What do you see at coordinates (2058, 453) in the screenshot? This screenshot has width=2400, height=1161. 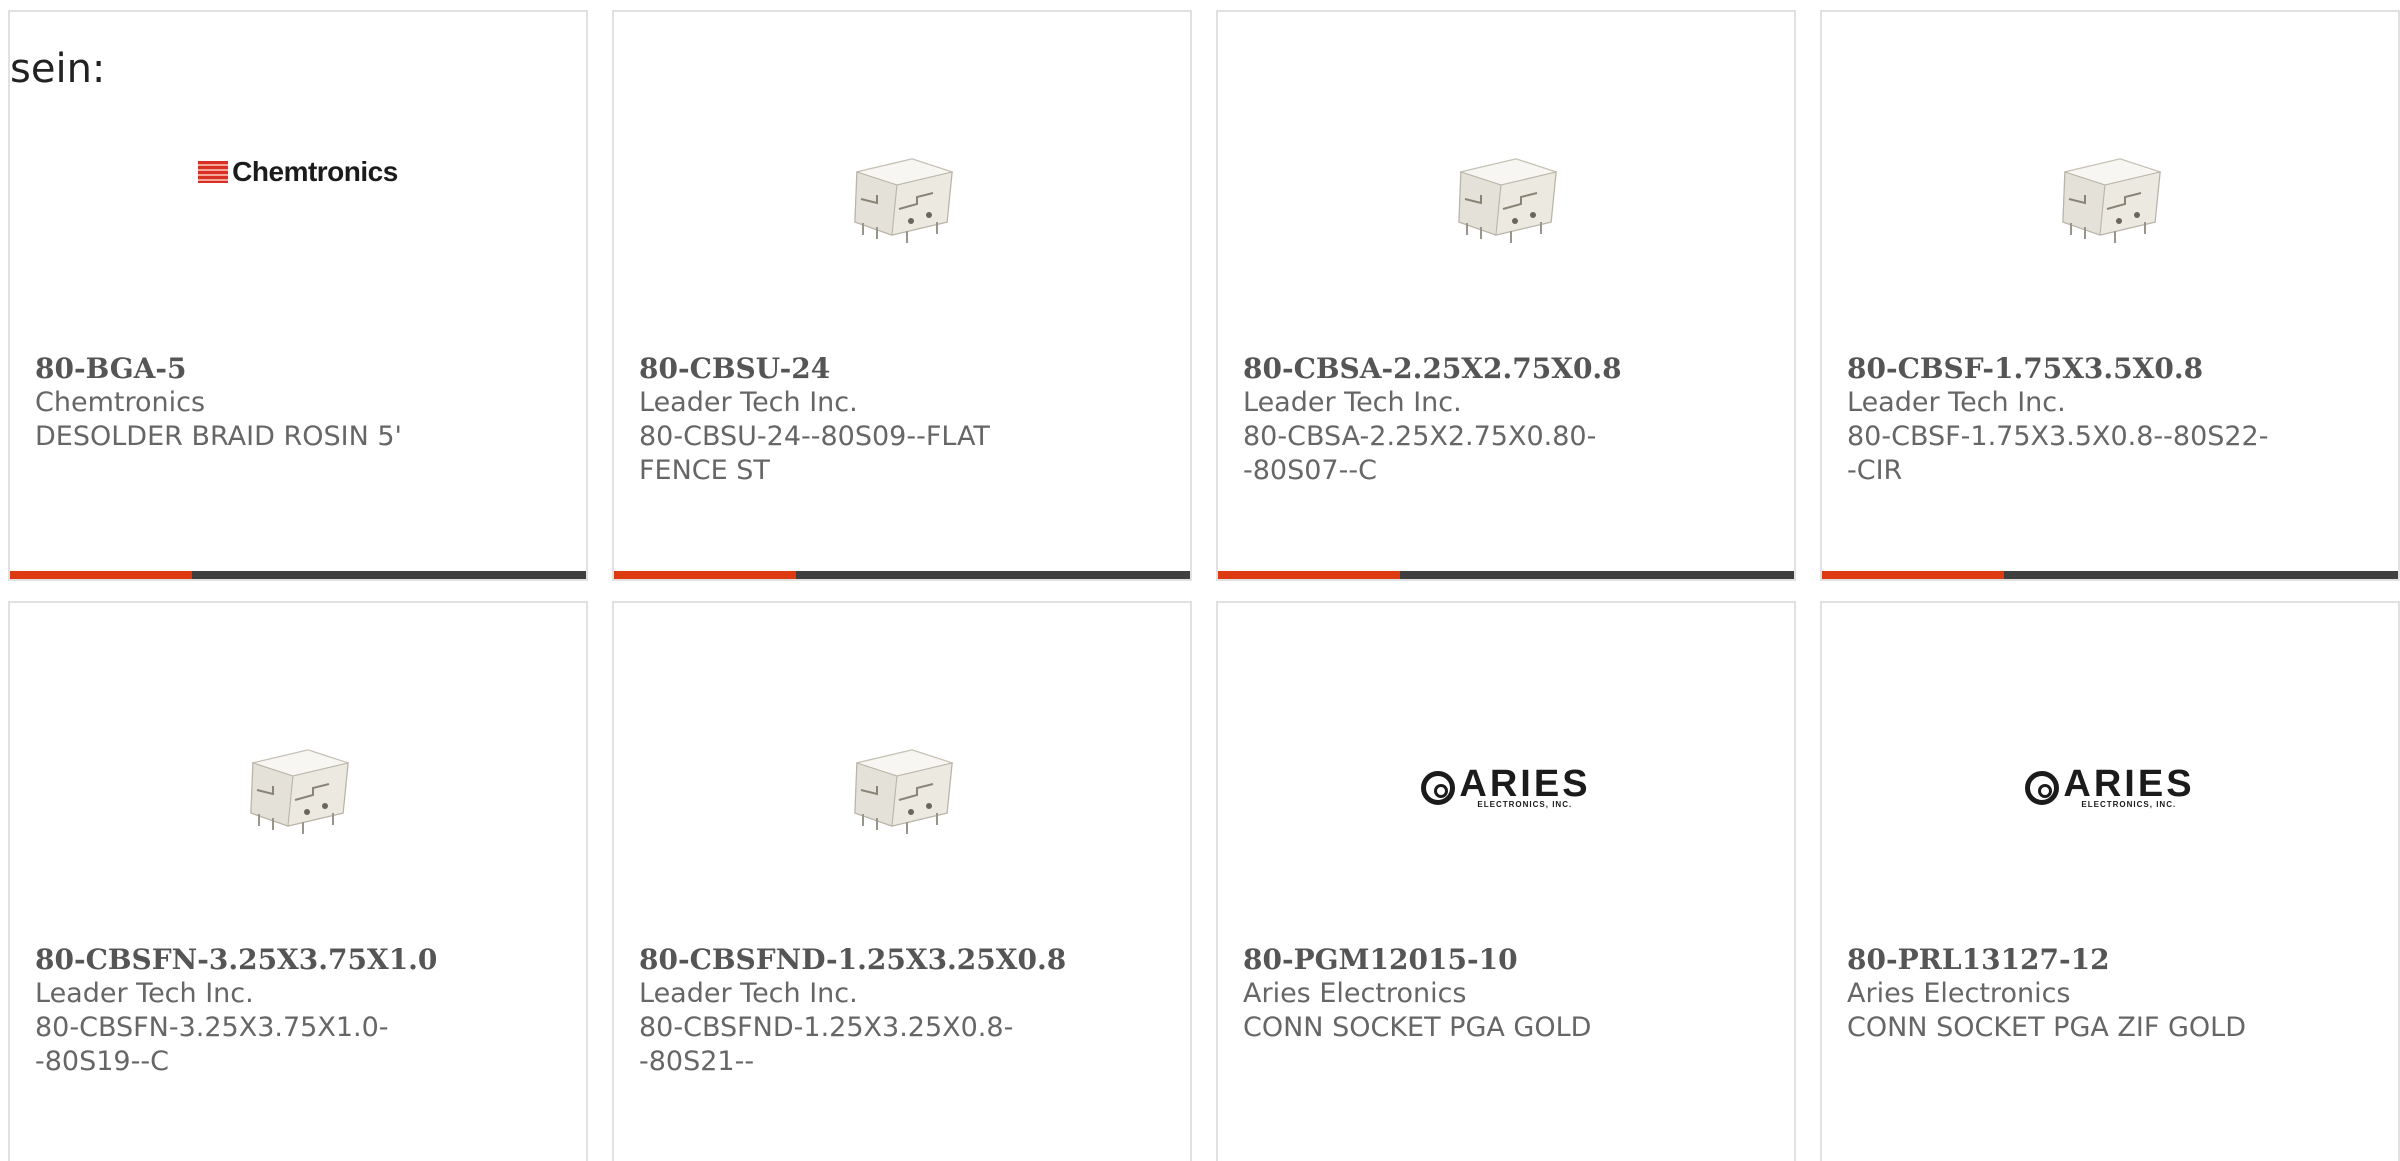 I see `product-description: 80-CBSF-1.75X3.5X0.8--80S22--CIR` at bounding box center [2058, 453].